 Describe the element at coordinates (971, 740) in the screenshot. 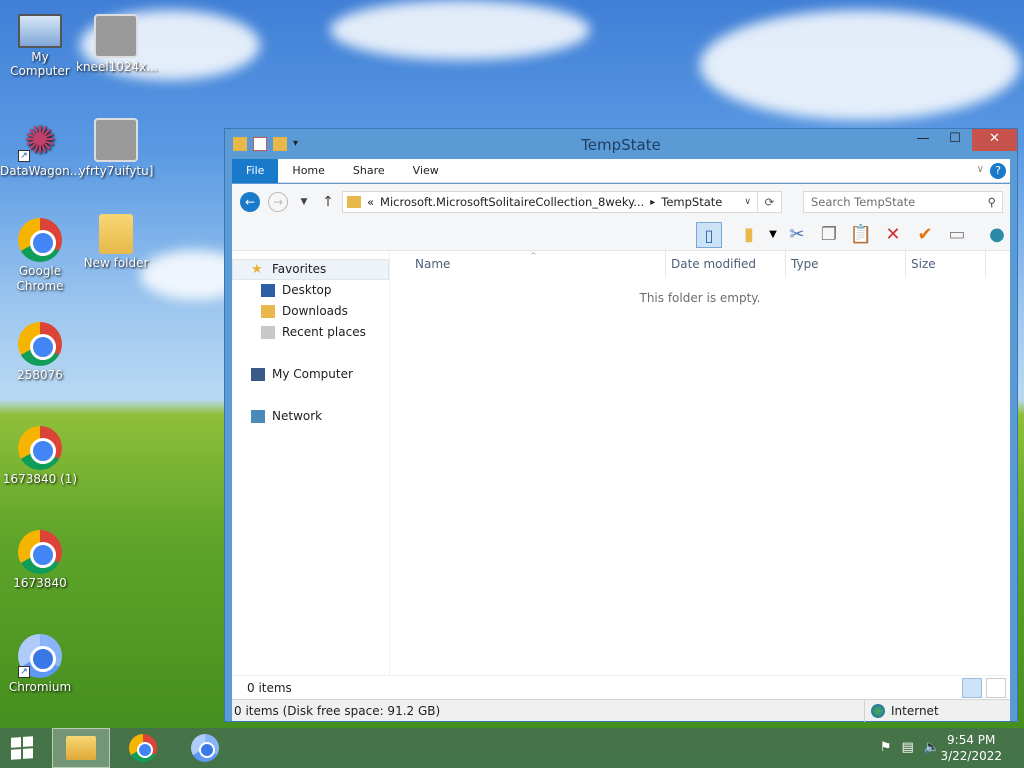

I see `clock-time: 9:54 PM` at that location.